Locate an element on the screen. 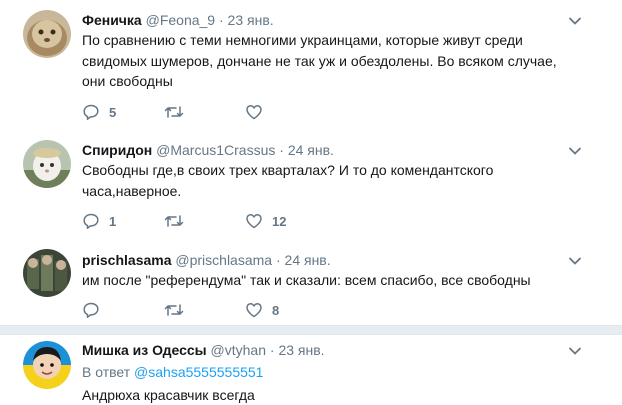 The height and width of the screenshot is (405, 622). tweet-text: Андрюха красавчик всегда is located at coordinates (168, 395).